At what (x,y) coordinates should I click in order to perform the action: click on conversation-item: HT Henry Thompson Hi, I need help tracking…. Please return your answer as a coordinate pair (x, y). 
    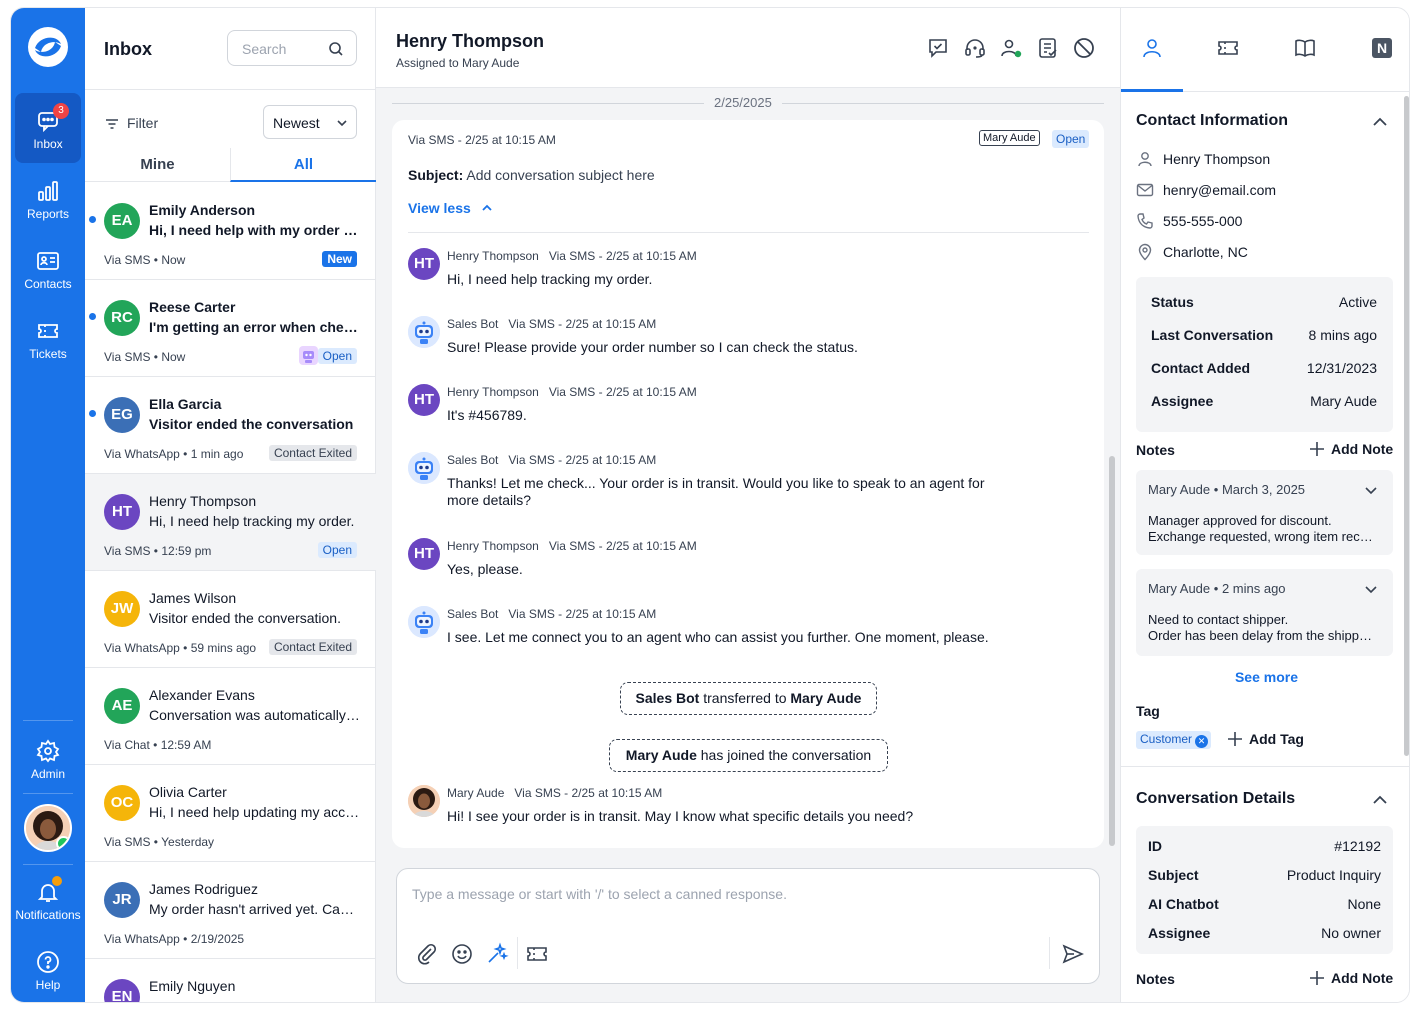
    Looking at the image, I should click on (230, 522).